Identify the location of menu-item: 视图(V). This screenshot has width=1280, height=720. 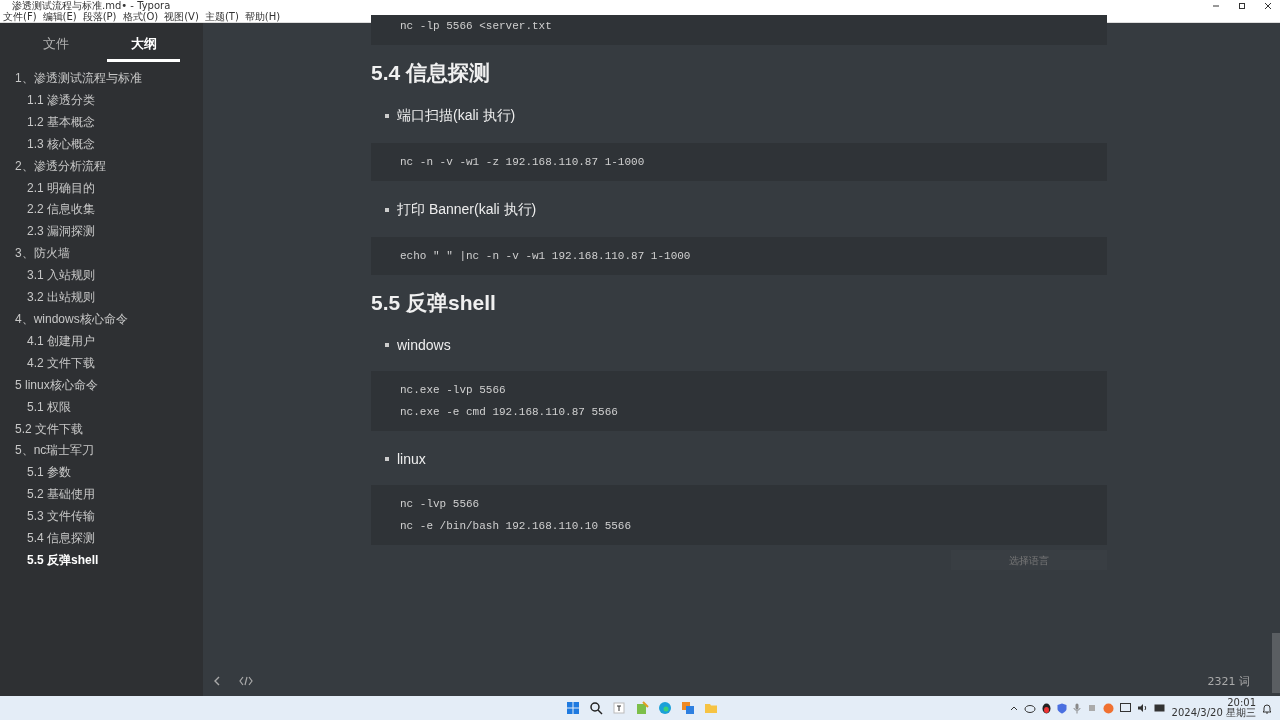
(181, 16).